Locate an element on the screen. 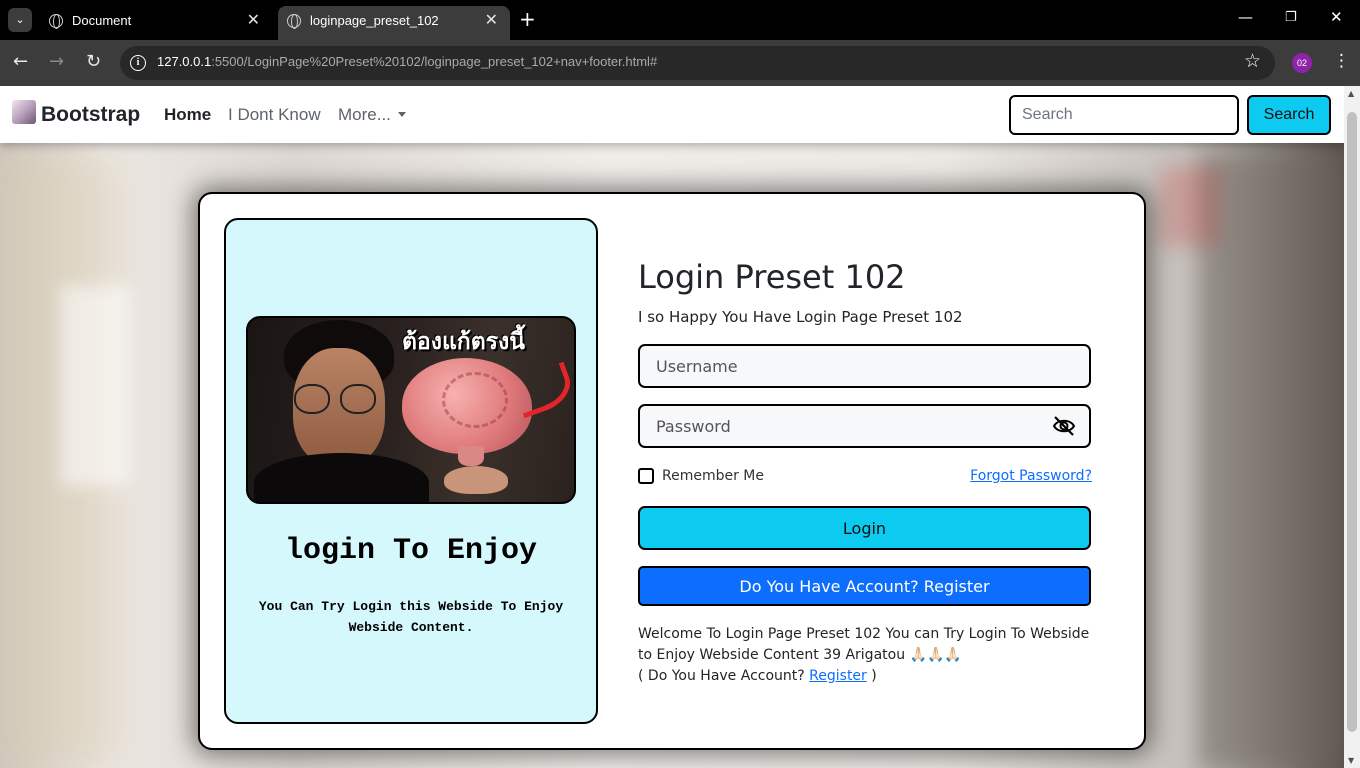  remember-me-checkbox is located at coordinates (646, 476).